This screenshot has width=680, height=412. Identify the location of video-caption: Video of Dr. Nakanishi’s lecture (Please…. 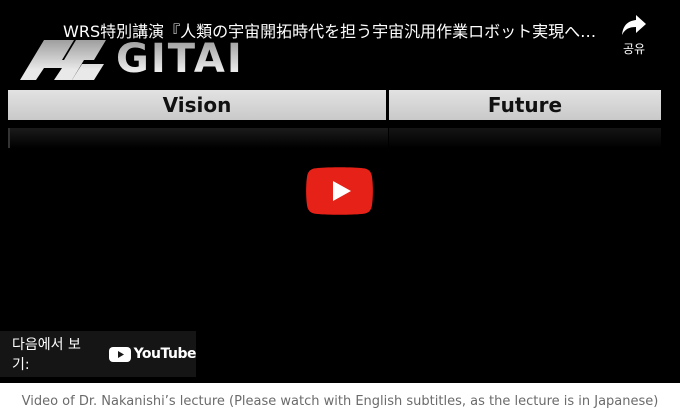
(340, 401).